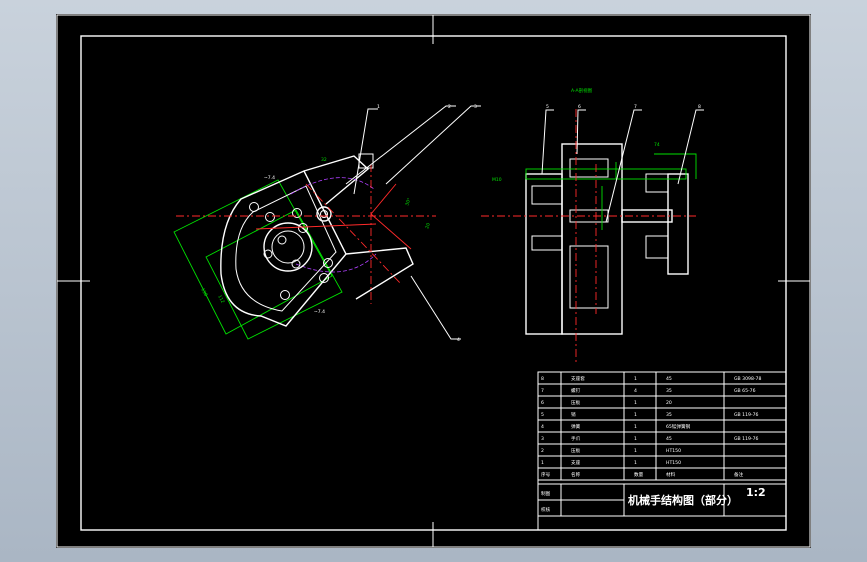  Describe the element at coordinates (542, 379) in the screenshot. I see `parts-cell-no: 8` at that location.